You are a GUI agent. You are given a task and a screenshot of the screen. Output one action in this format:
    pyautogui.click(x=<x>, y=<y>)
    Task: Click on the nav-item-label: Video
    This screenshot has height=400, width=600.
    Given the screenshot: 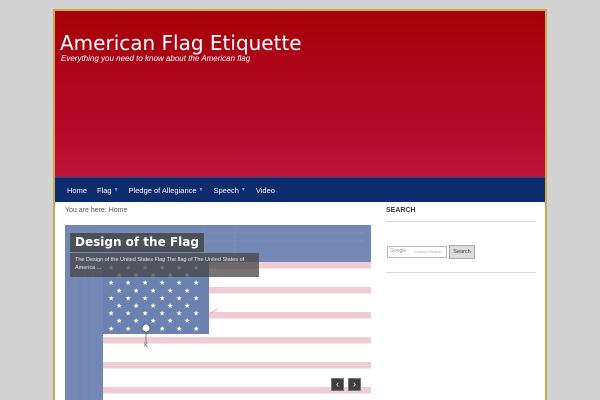 What is the action you would take?
    pyautogui.click(x=265, y=190)
    